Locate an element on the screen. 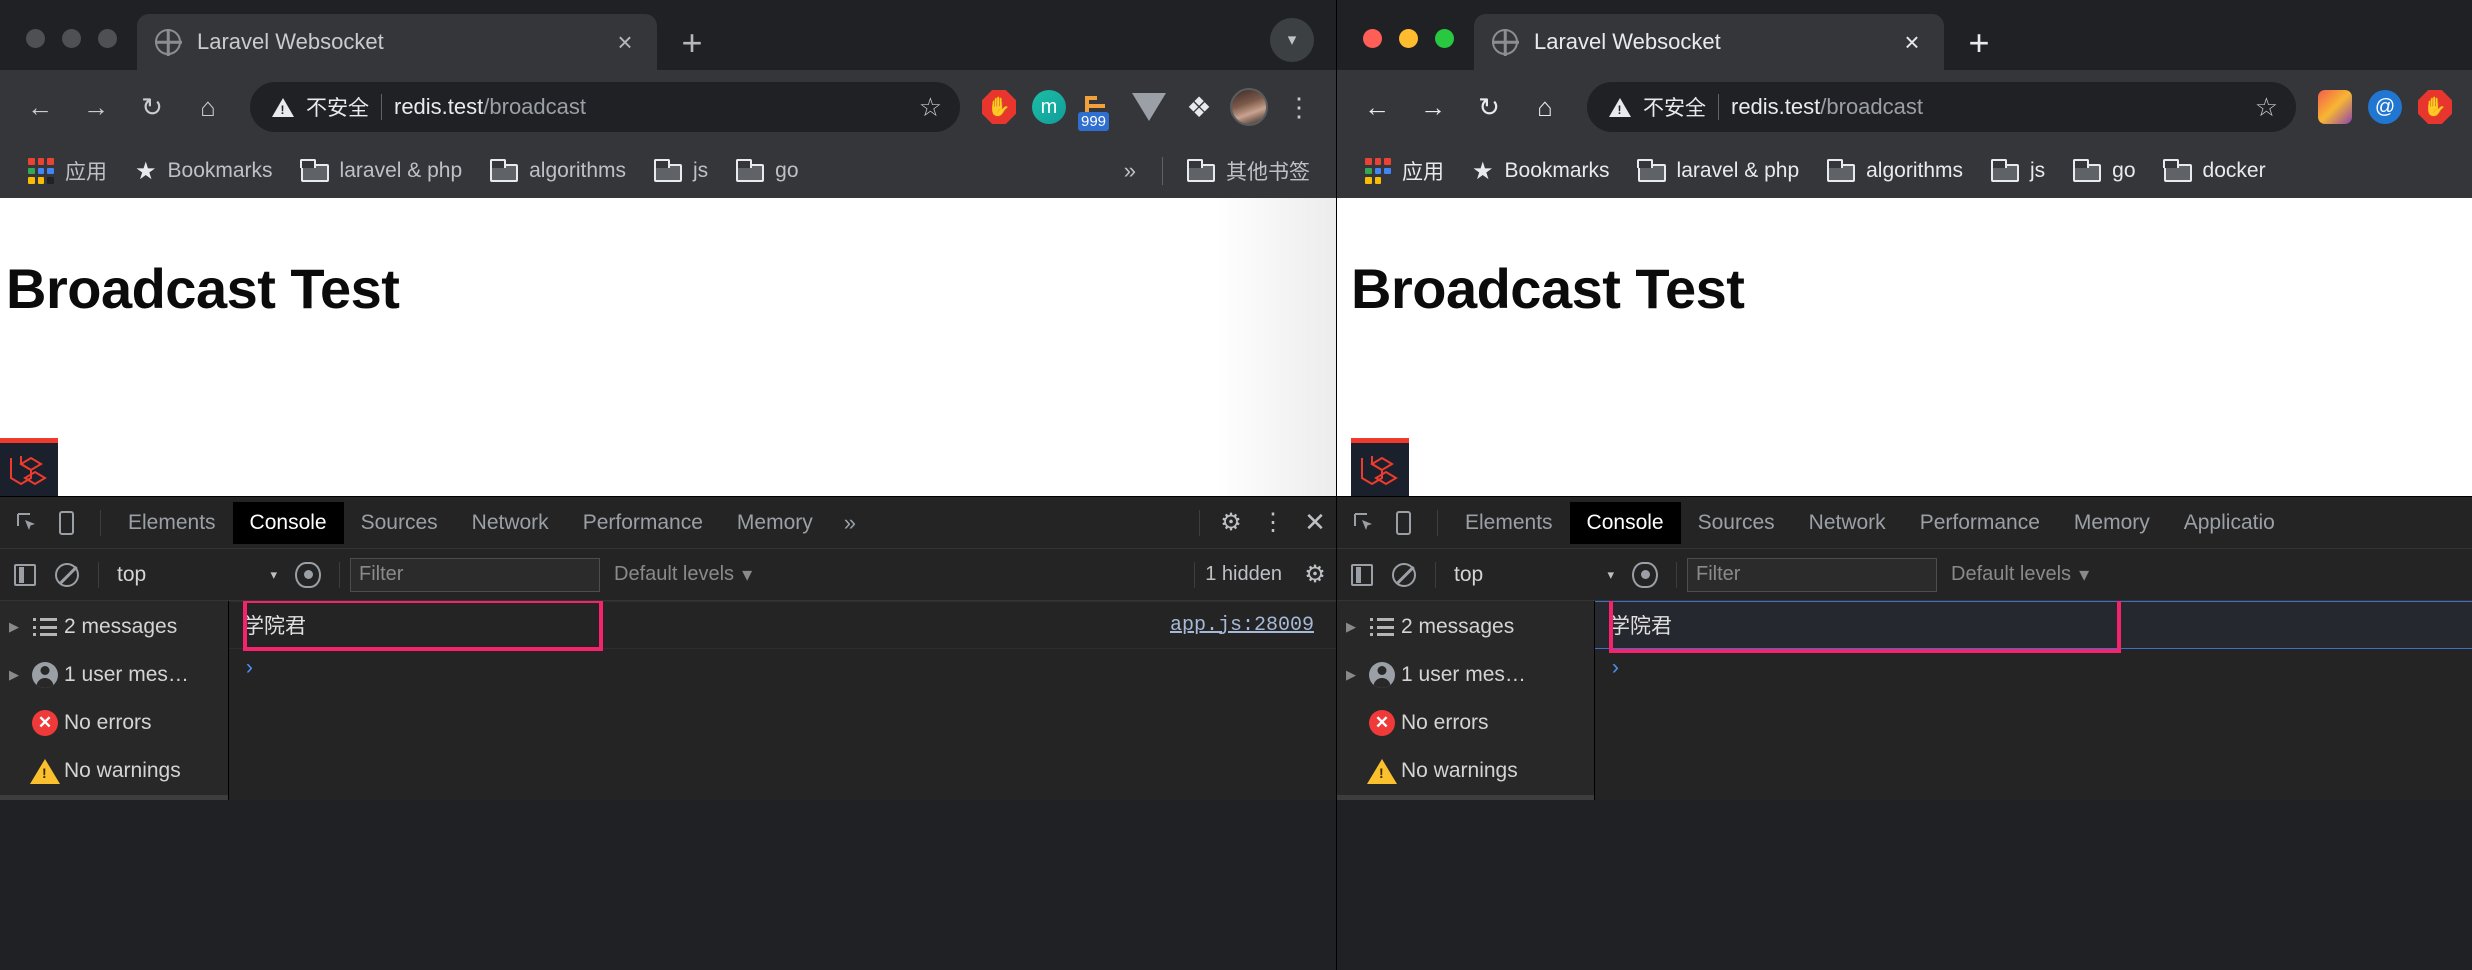 This screenshot has width=2472, height=970. devtools-more-tabs-icon: » is located at coordinates (850, 523).